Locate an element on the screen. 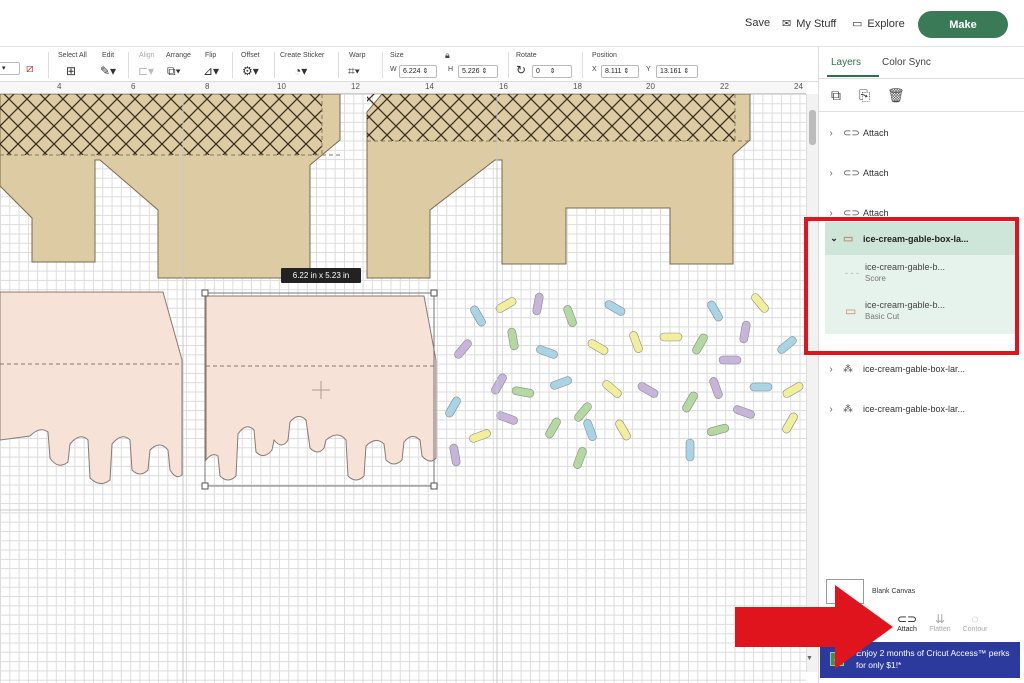 This screenshot has width=1024, height=683. layer-label: Attach is located at coordinates (876, 173).